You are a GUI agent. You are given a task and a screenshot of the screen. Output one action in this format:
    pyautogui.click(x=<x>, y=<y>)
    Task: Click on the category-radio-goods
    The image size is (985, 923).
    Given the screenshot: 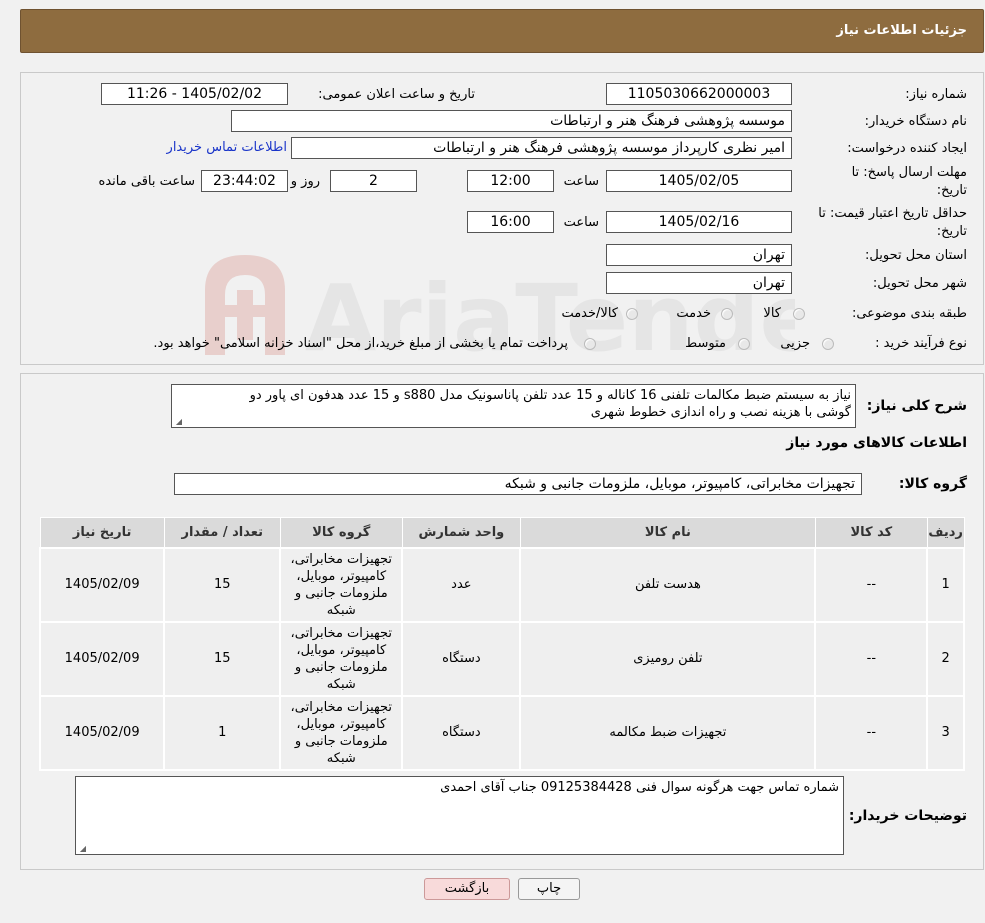 What is the action you would take?
    pyautogui.click(x=799, y=314)
    